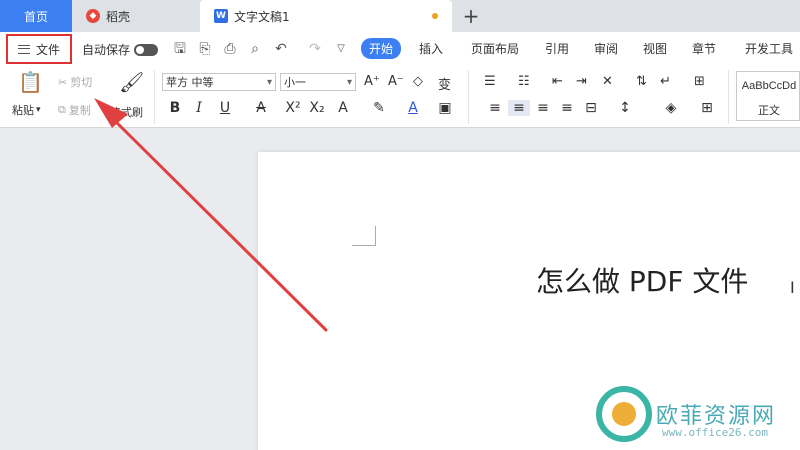 Image resolution: width=800 pixels, height=450 pixels. What do you see at coordinates (217, 222) in the screenshot?
I see `arrow-shaft` at bounding box center [217, 222].